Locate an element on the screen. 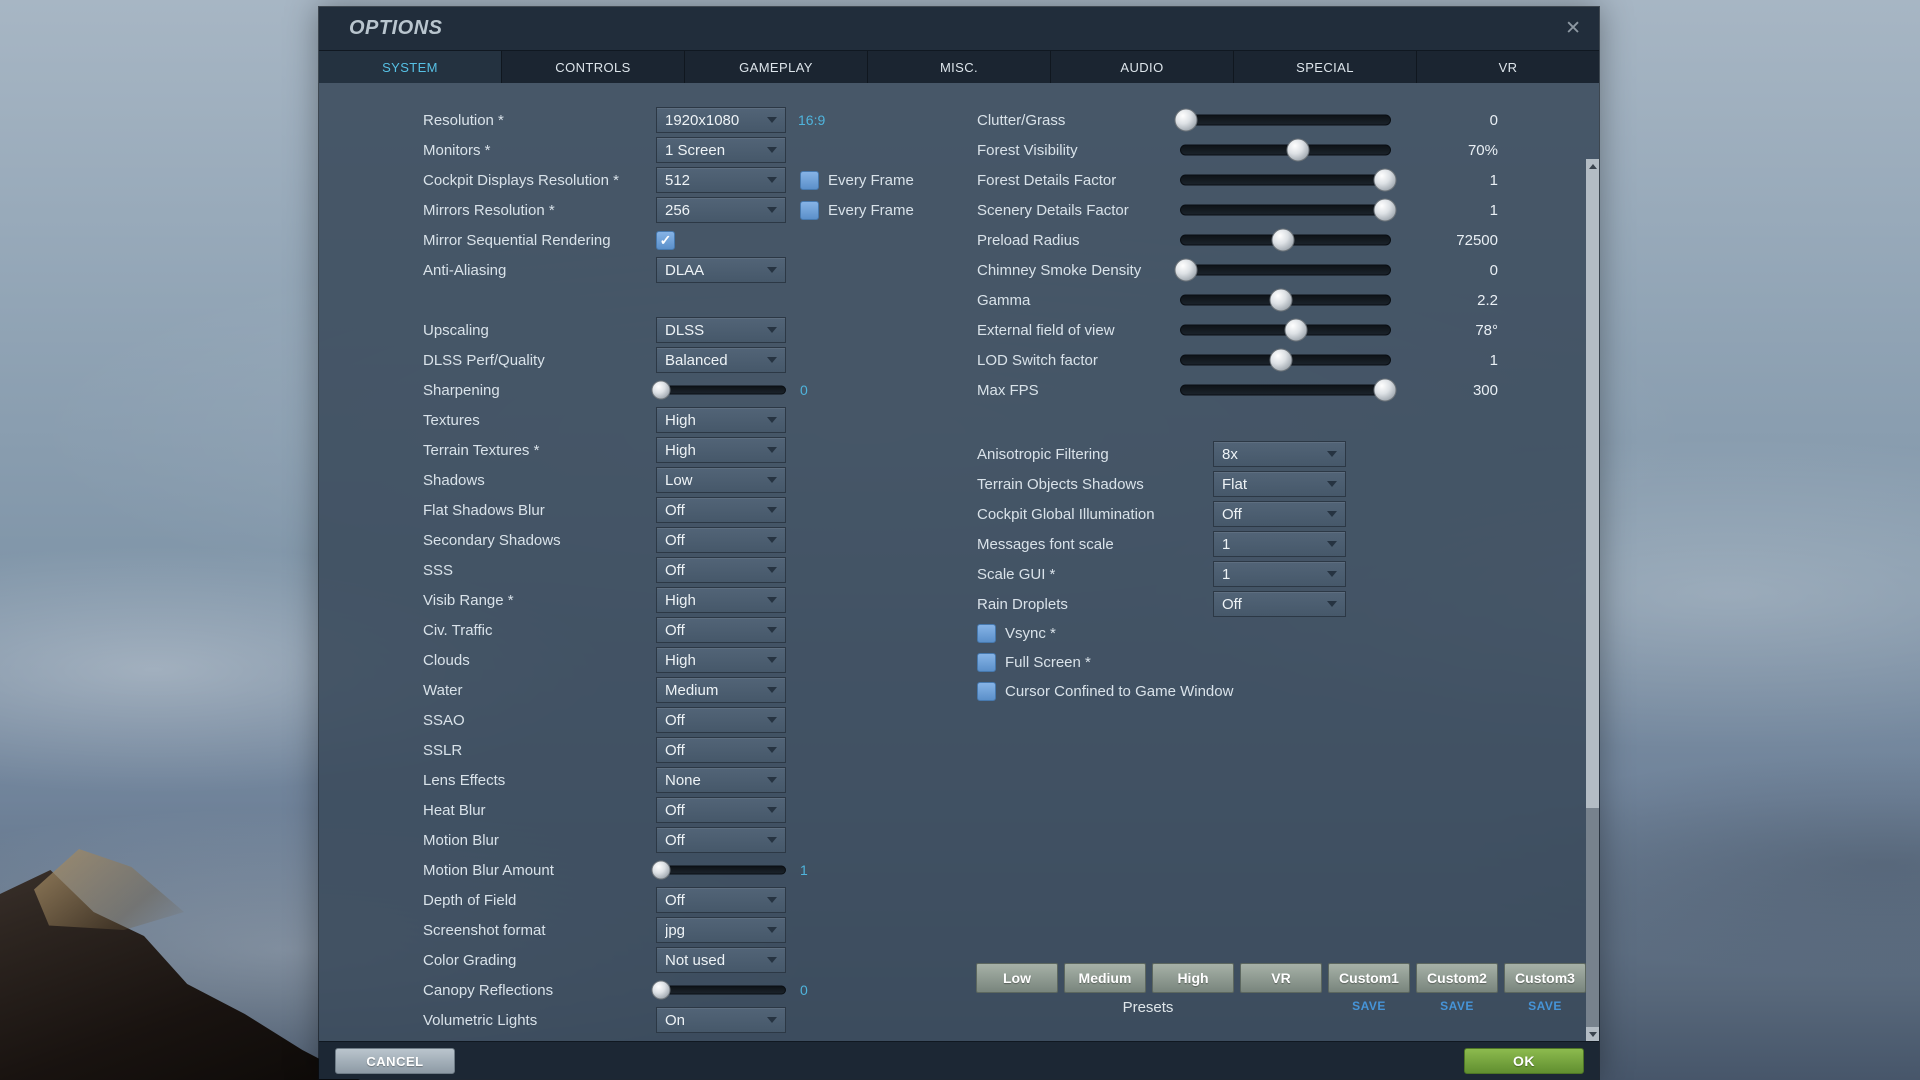  preset-button-custom1: Custom1 is located at coordinates (1369, 978).